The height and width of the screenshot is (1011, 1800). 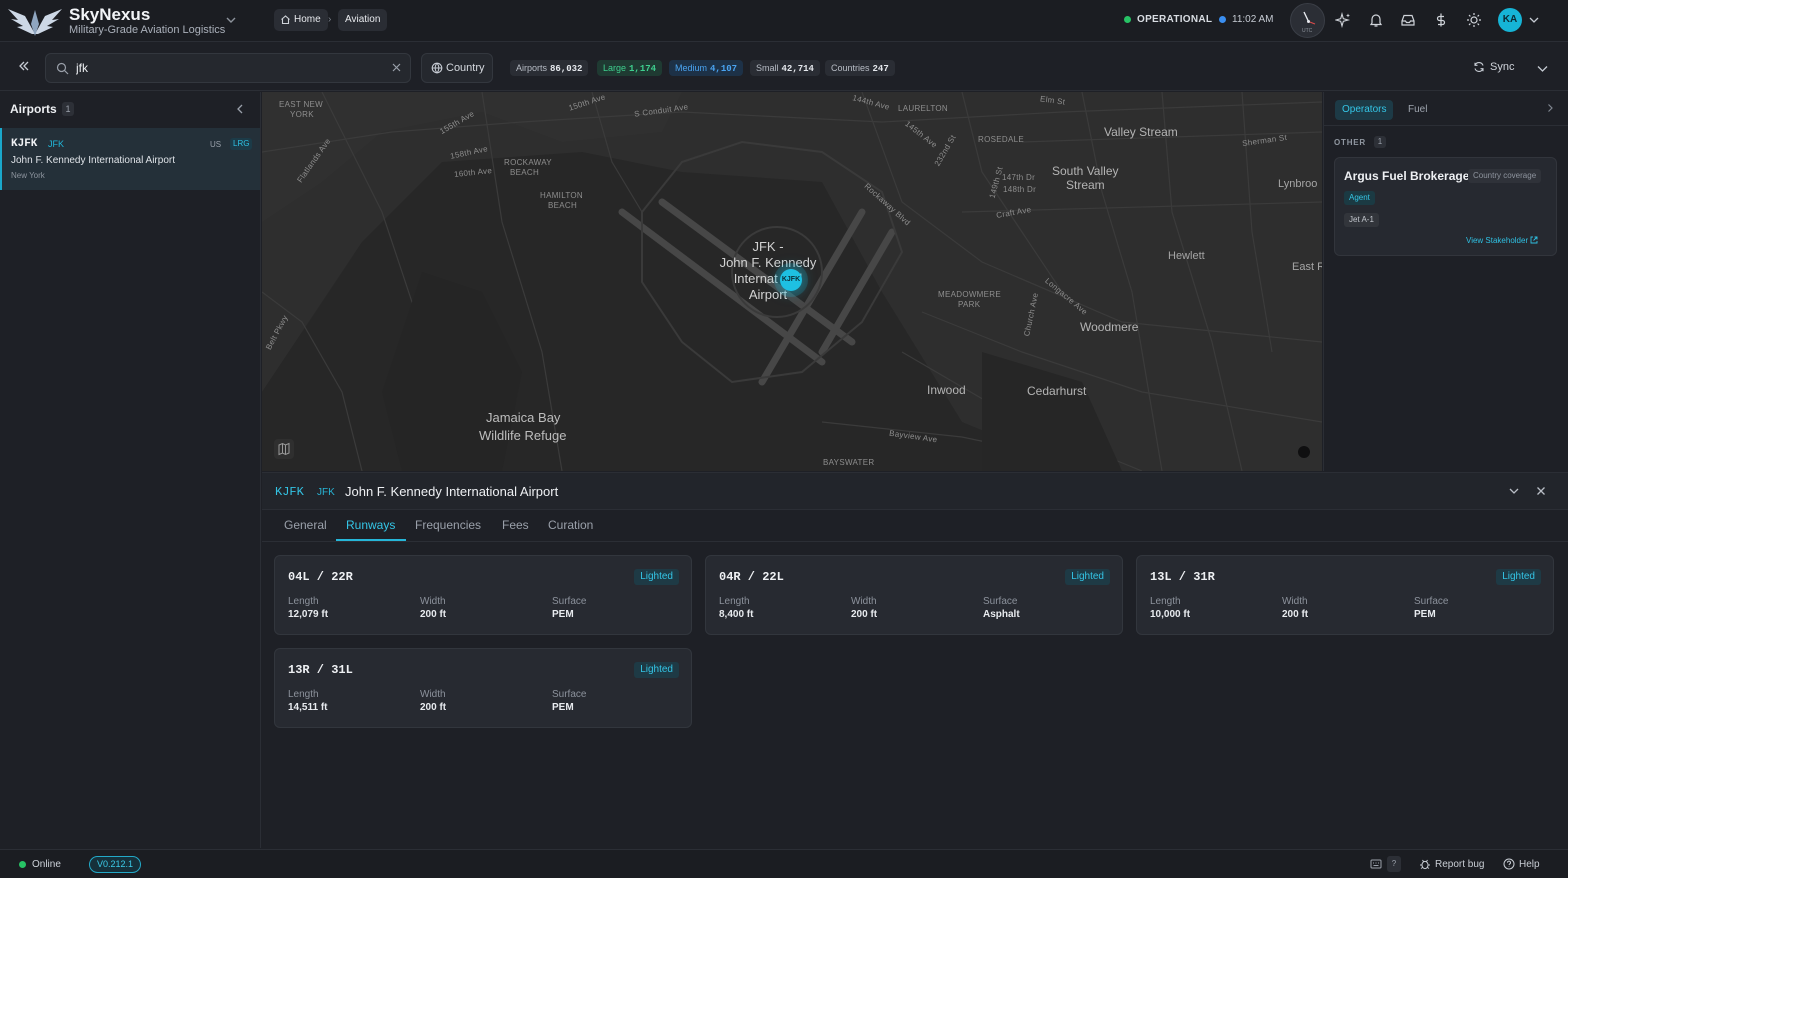 What do you see at coordinates (1019, 177) in the screenshot?
I see `map-label-147th-dr: 147th Dr` at bounding box center [1019, 177].